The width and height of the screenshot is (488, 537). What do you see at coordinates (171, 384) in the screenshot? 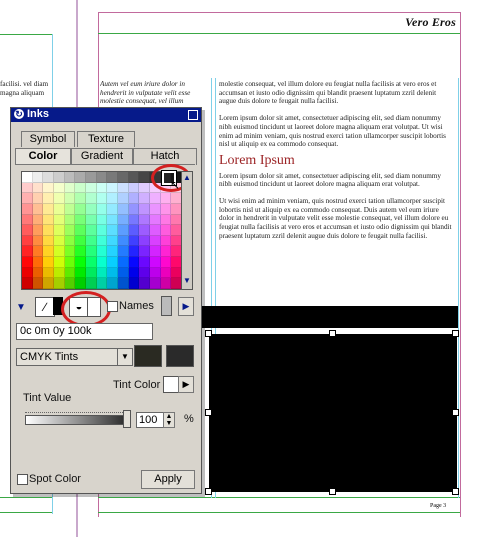
I see `tint-color-swatch` at bounding box center [171, 384].